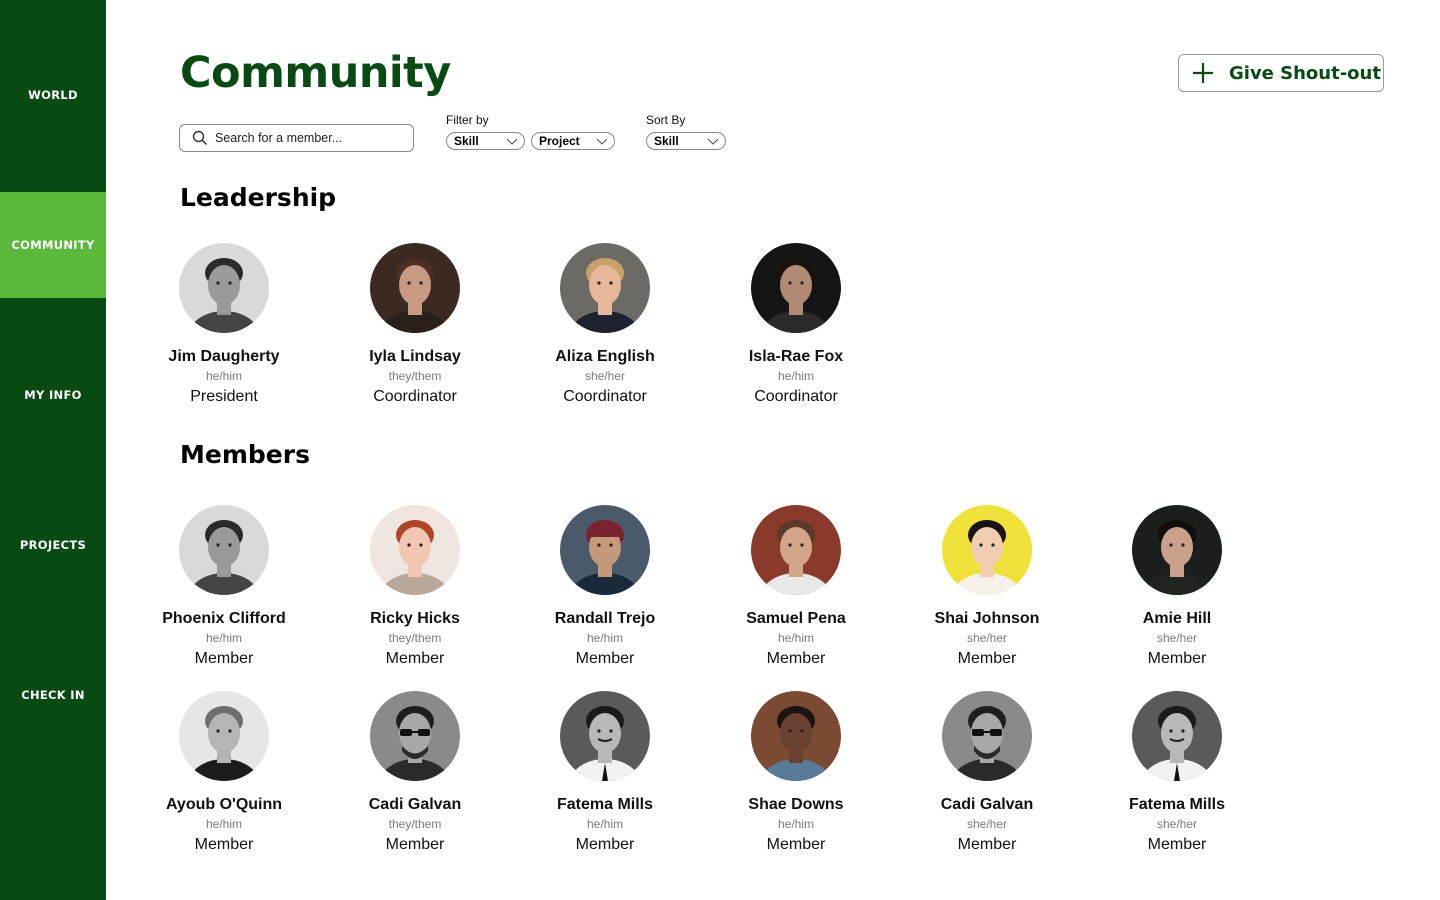 The width and height of the screenshot is (1440, 900). Describe the element at coordinates (796, 356) in the screenshot. I see `member-name: Isla-Rae Fox` at that location.